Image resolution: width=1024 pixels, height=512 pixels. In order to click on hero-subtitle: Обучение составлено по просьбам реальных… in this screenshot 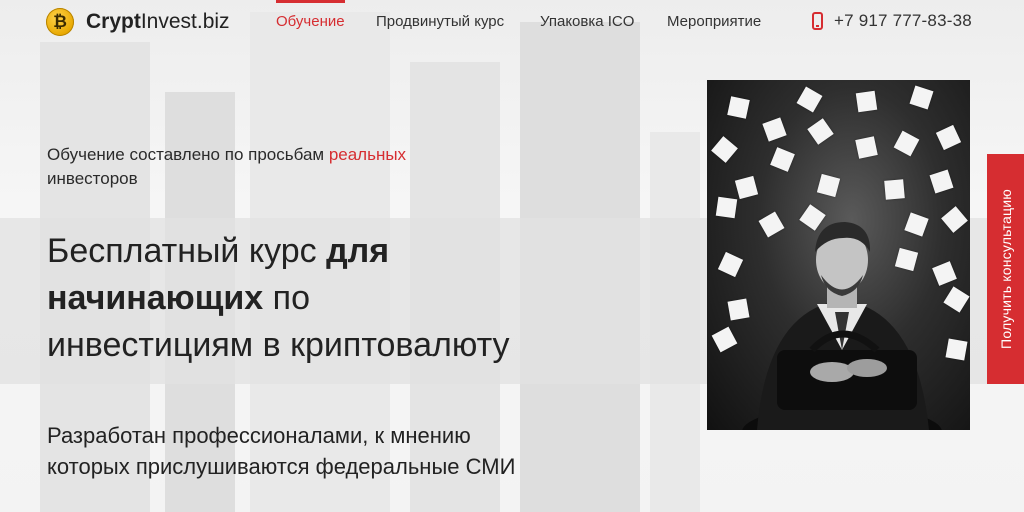, I will do `click(227, 166)`.